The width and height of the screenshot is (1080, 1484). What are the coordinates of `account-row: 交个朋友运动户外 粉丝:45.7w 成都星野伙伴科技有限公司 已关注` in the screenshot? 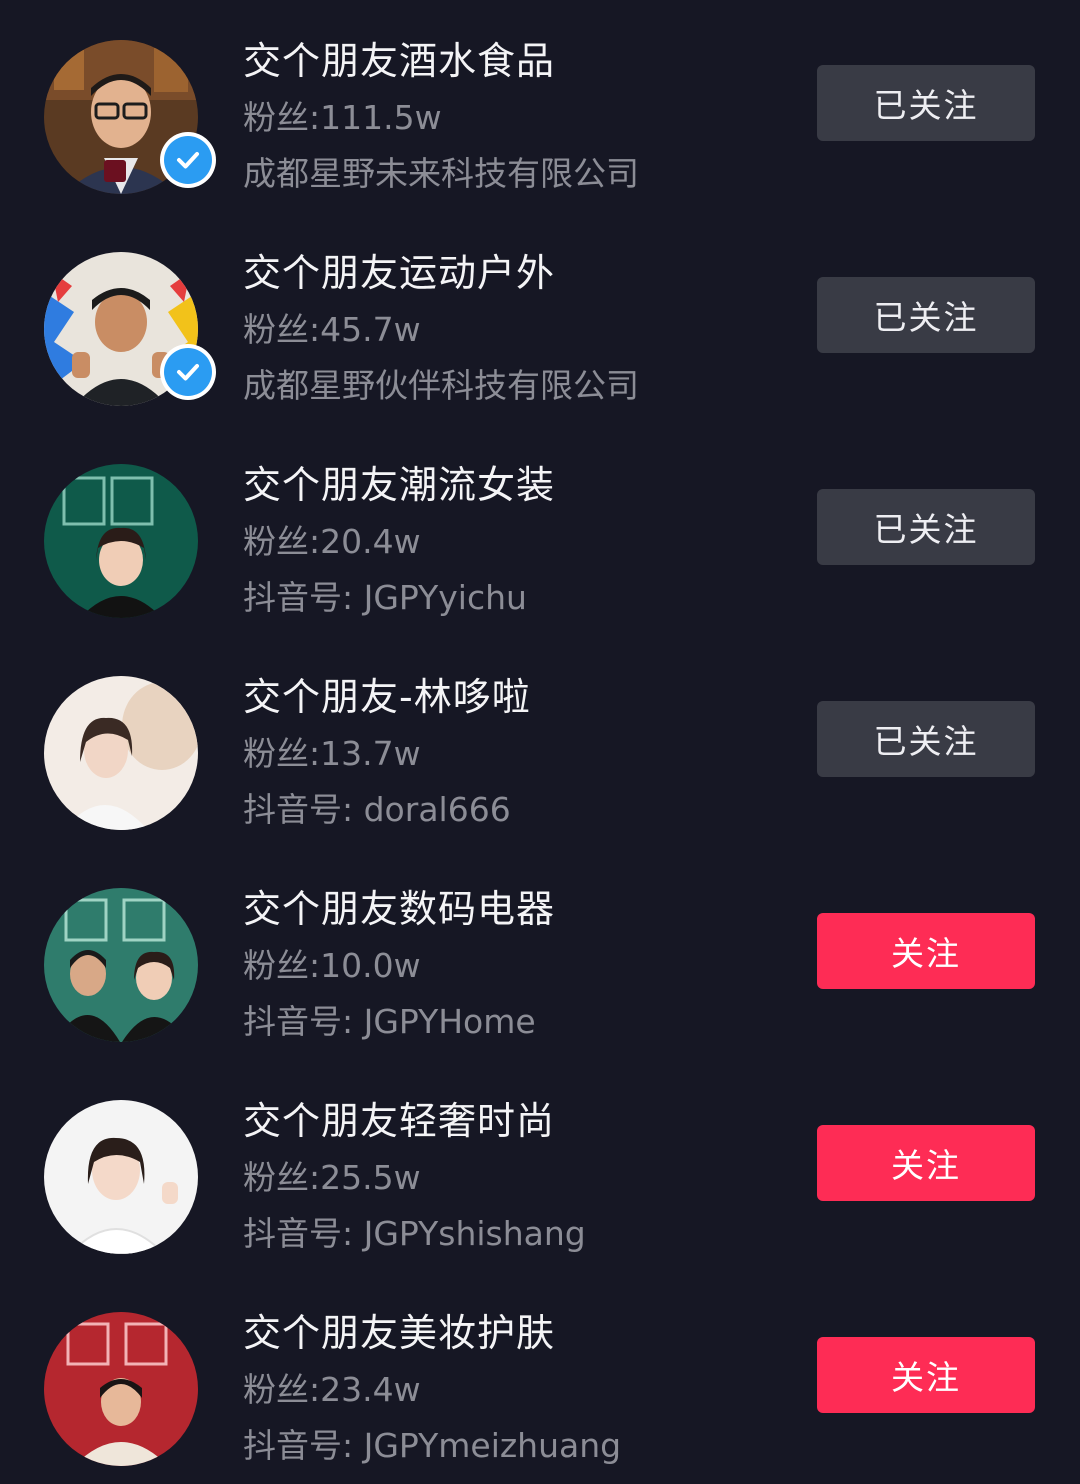 It's located at (540, 318).